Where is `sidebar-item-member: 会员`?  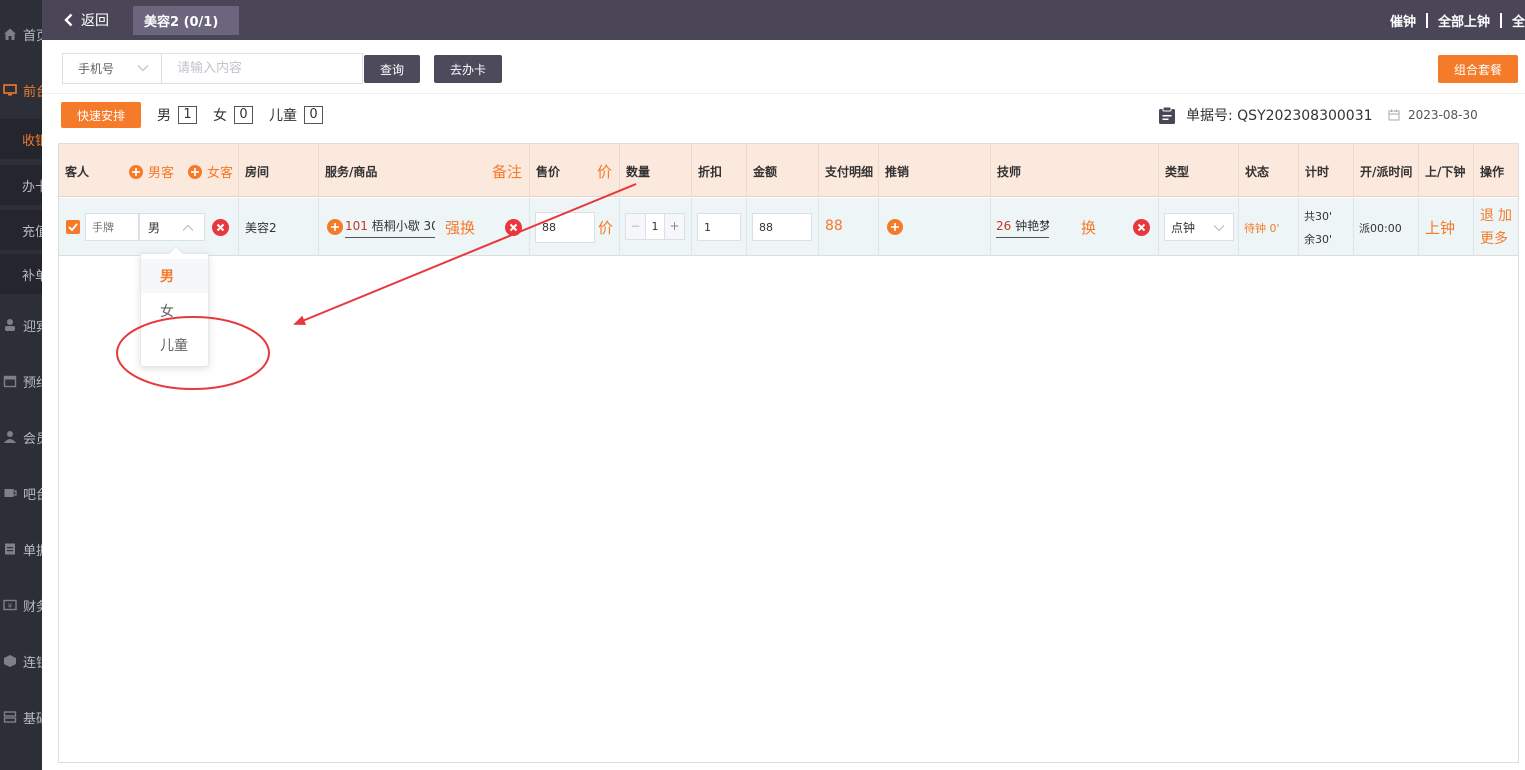
sidebar-item-member: 会员 is located at coordinates (21, 437).